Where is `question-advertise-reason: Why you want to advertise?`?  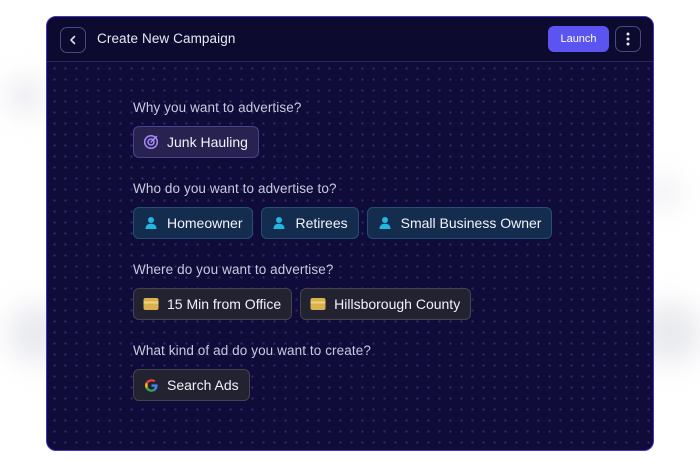
question-advertise-reason: Why you want to advertise? is located at coordinates (217, 107).